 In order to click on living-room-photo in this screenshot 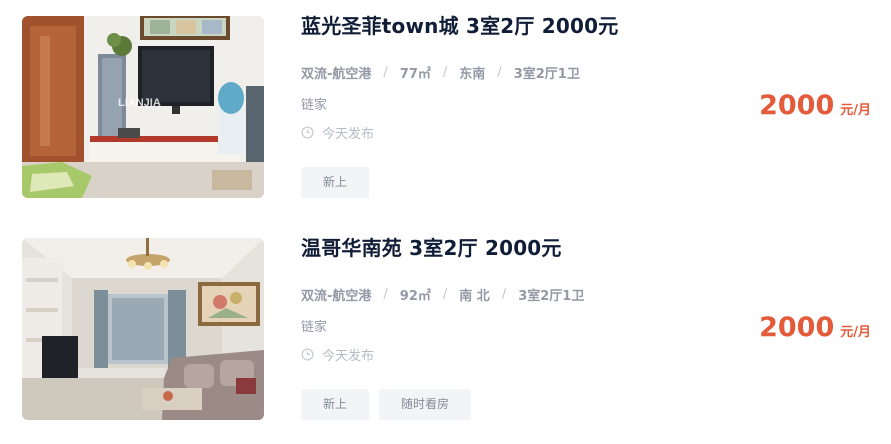, I will do `click(143, 329)`.